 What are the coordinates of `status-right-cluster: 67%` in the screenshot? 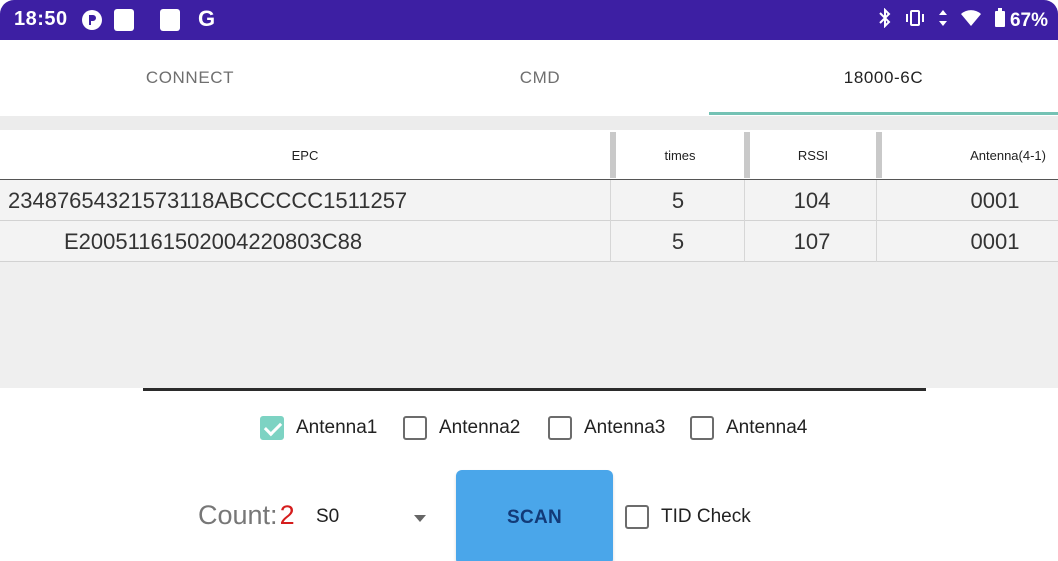 It's located at (963, 20).